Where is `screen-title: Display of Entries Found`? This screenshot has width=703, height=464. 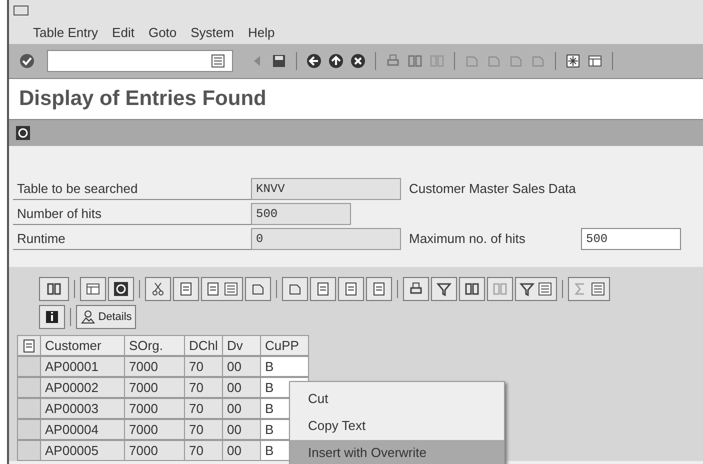 screen-title: Display of Entries Found is located at coordinates (142, 99).